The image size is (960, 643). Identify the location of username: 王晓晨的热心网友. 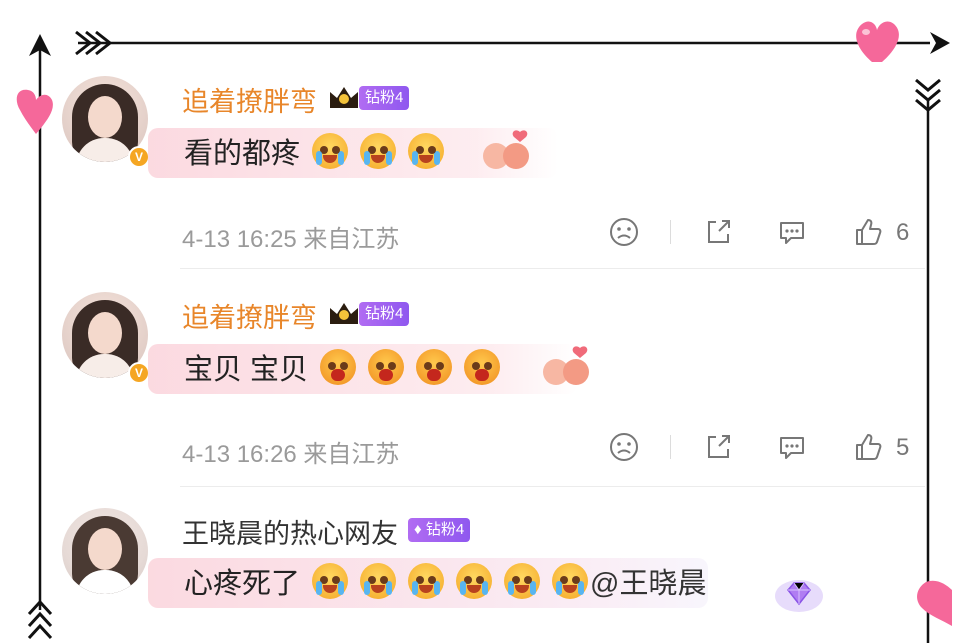
(290, 531).